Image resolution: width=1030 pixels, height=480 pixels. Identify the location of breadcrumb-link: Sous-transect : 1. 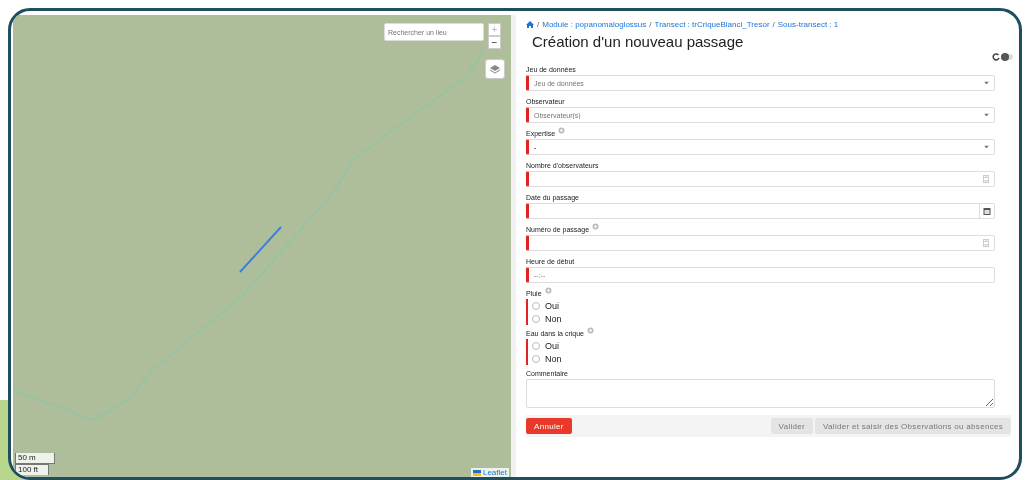
(808, 24).